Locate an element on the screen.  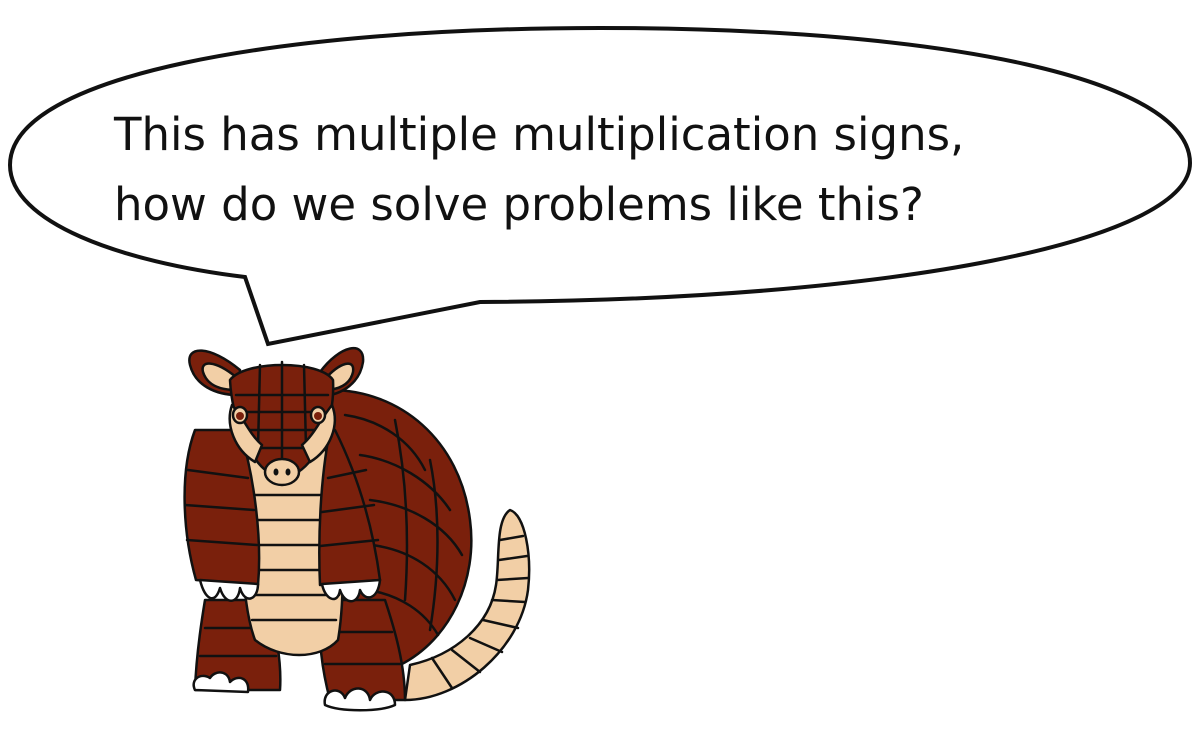
speech-bubble-line-1: This has multiple multiplication signs, is located at coordinates (539, 134).